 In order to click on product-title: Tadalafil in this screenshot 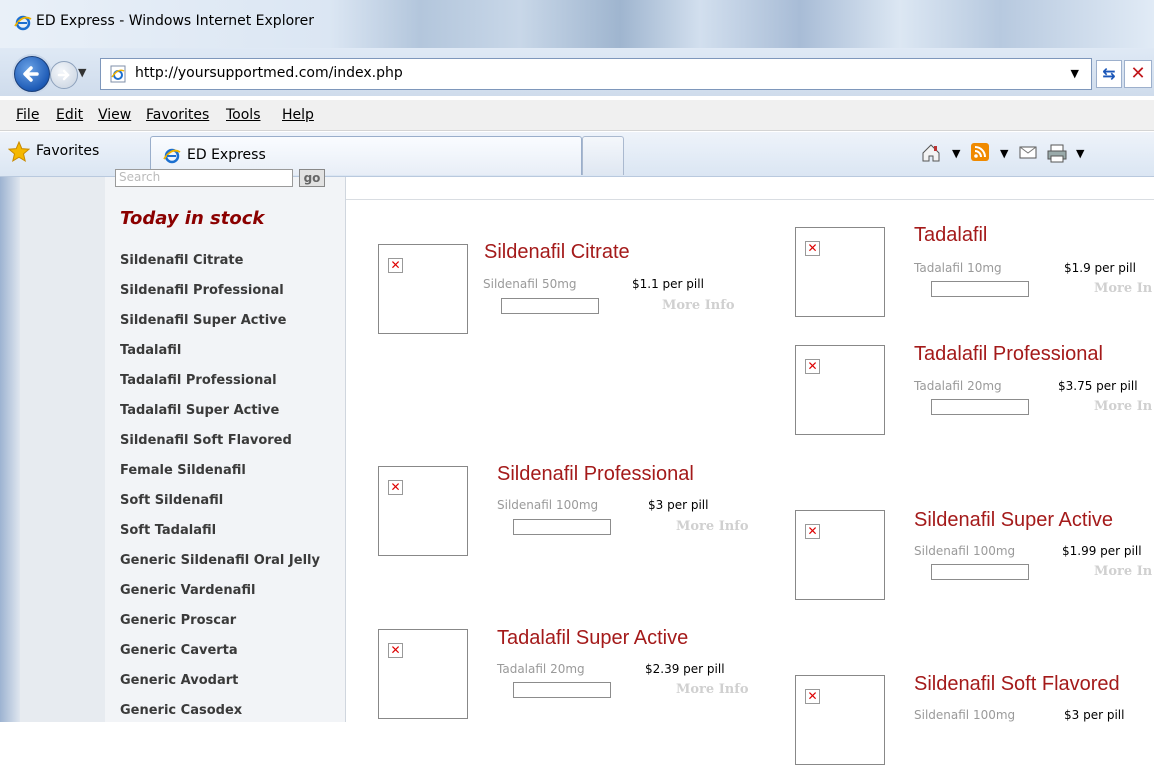, I will do `click(950, 235)`.